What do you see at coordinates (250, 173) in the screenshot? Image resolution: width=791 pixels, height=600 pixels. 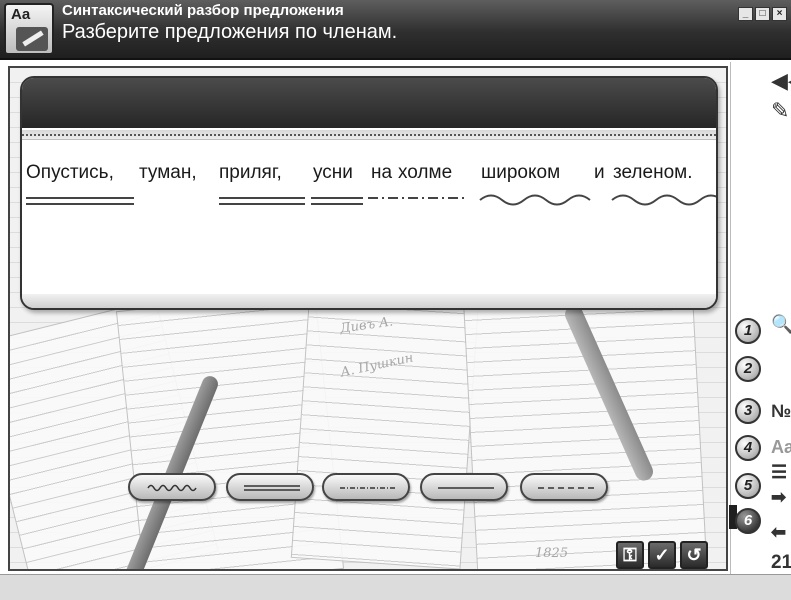 I see `sentence-word: приляг,` at bounding box center [250, 173].